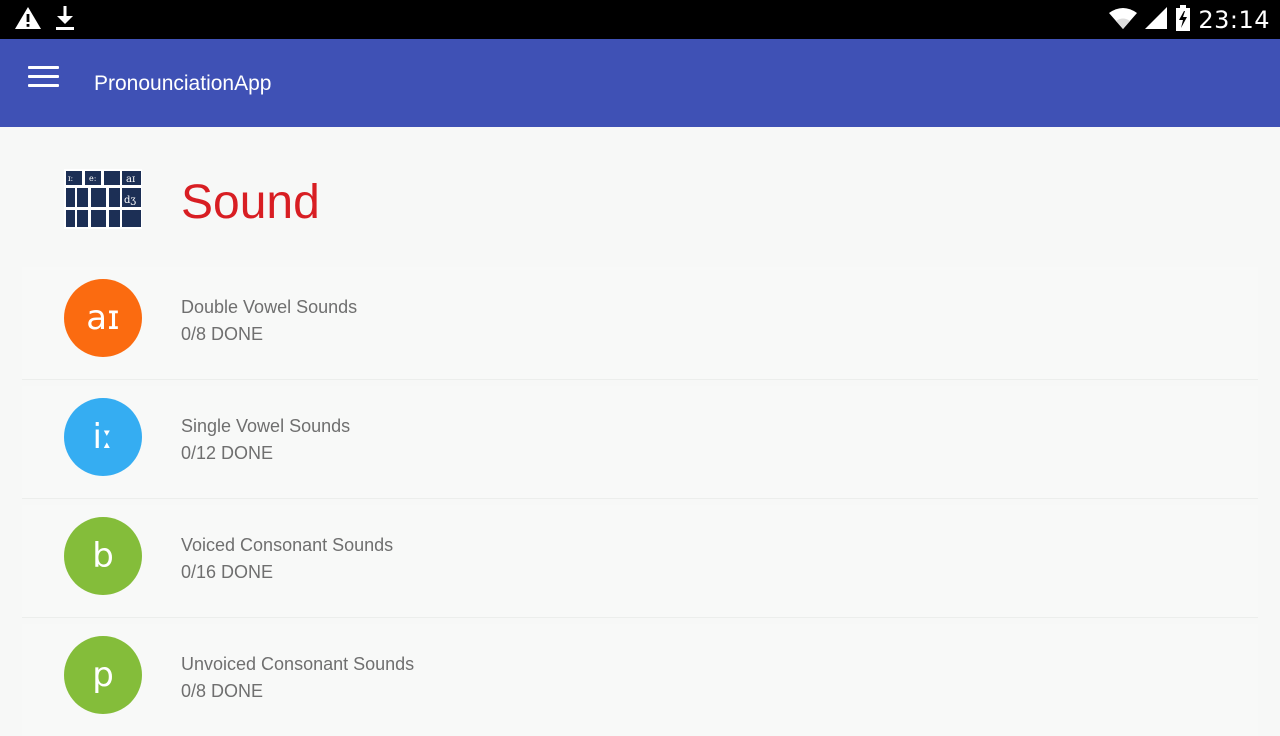 The width and height of the screenshot is (1280, 736). What do you see at coordinates (640, 442) in the screenshot?
I see `list-item-single-vowel: iː Single Vowel Sounds 0/12 DONE` at bounding box center [640, 442].